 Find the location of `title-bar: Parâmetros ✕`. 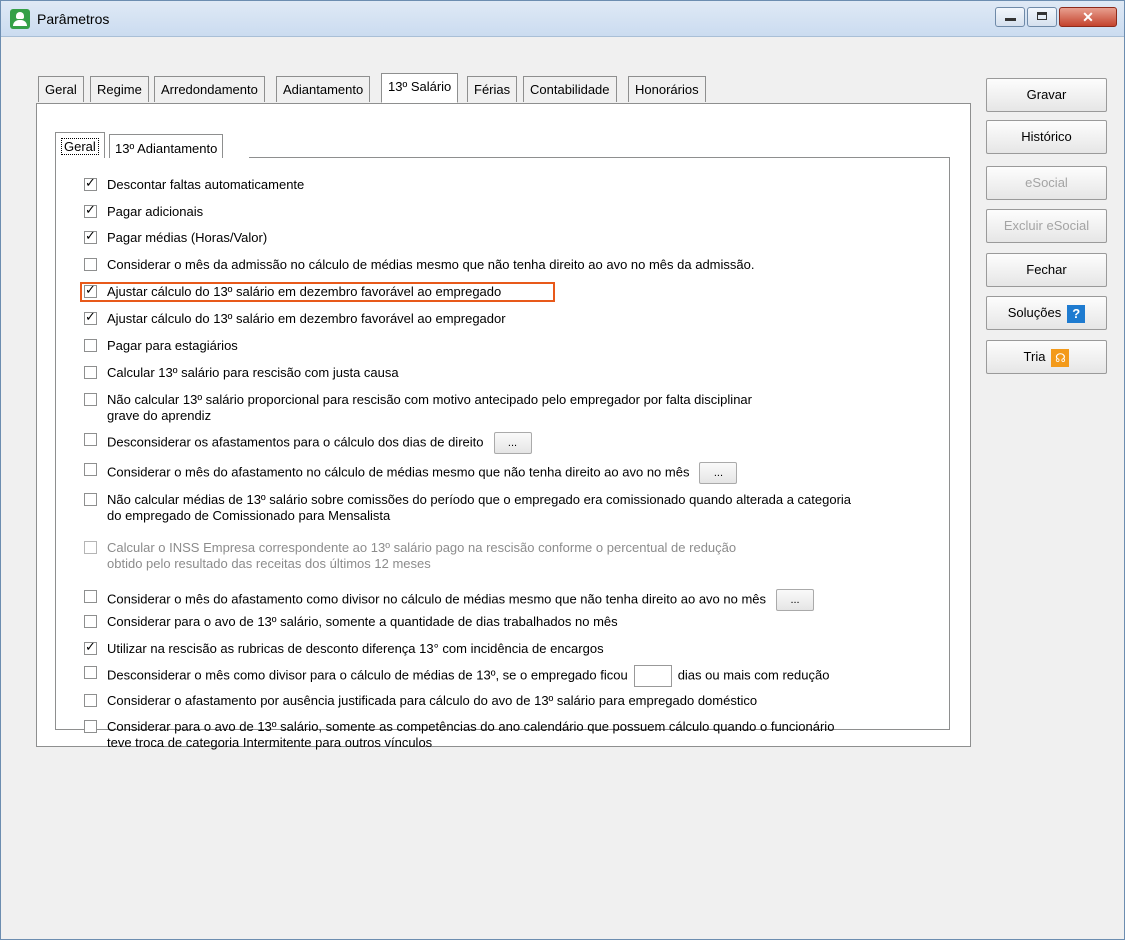

title-bar: Parâmetros ✕ is located at coordinates (562, 19).